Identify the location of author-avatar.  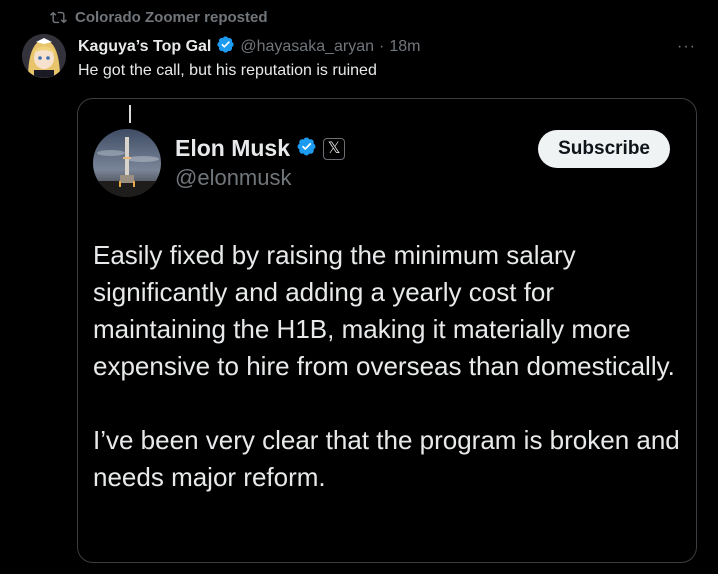
(44, 56).